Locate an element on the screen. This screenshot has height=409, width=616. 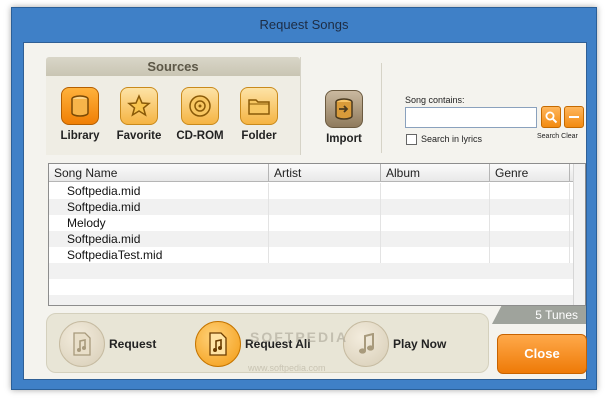
search-in-lyrics-checkbox is located at coordinates (411, 139).